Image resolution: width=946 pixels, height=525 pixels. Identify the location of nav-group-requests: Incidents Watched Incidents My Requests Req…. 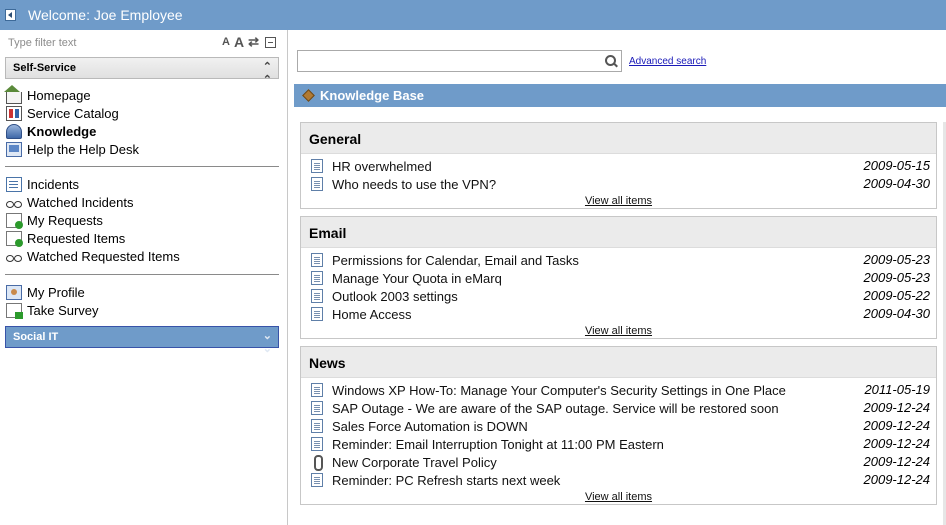
(93, 220).